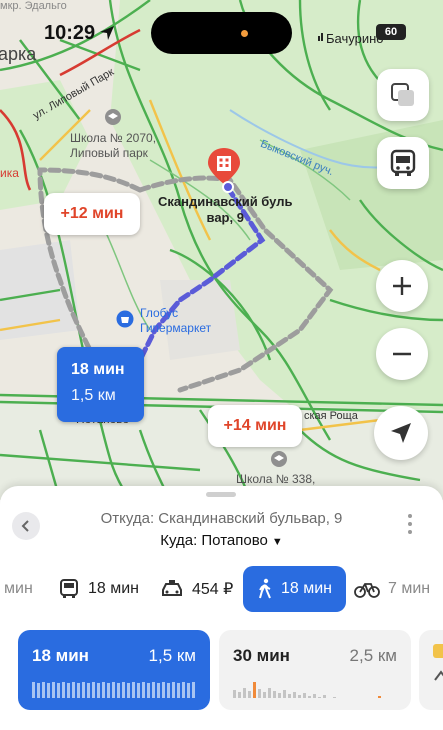 This screenshot has height=730, width=443. I want to click on route-card-peek-icon, so click(438, 662).